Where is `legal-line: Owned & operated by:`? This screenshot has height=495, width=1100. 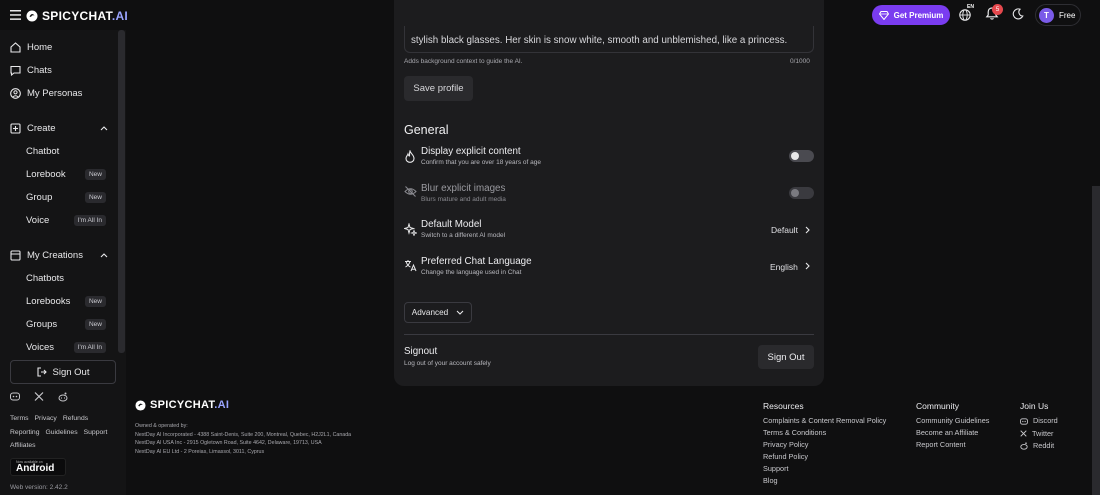 legal-line: Owned & operated by: is located at coordinates (161, 426).